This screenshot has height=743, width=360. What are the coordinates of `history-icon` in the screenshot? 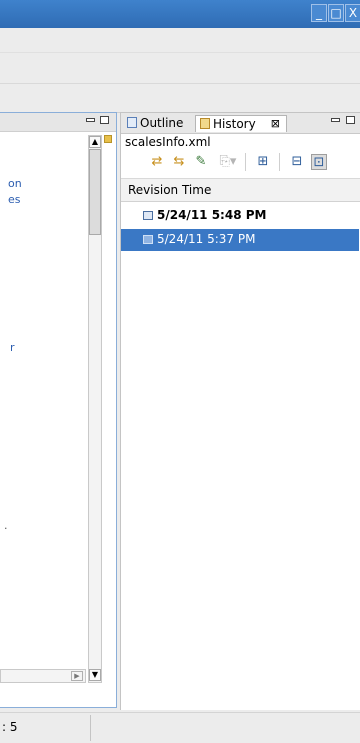 It's located at (205, 123).